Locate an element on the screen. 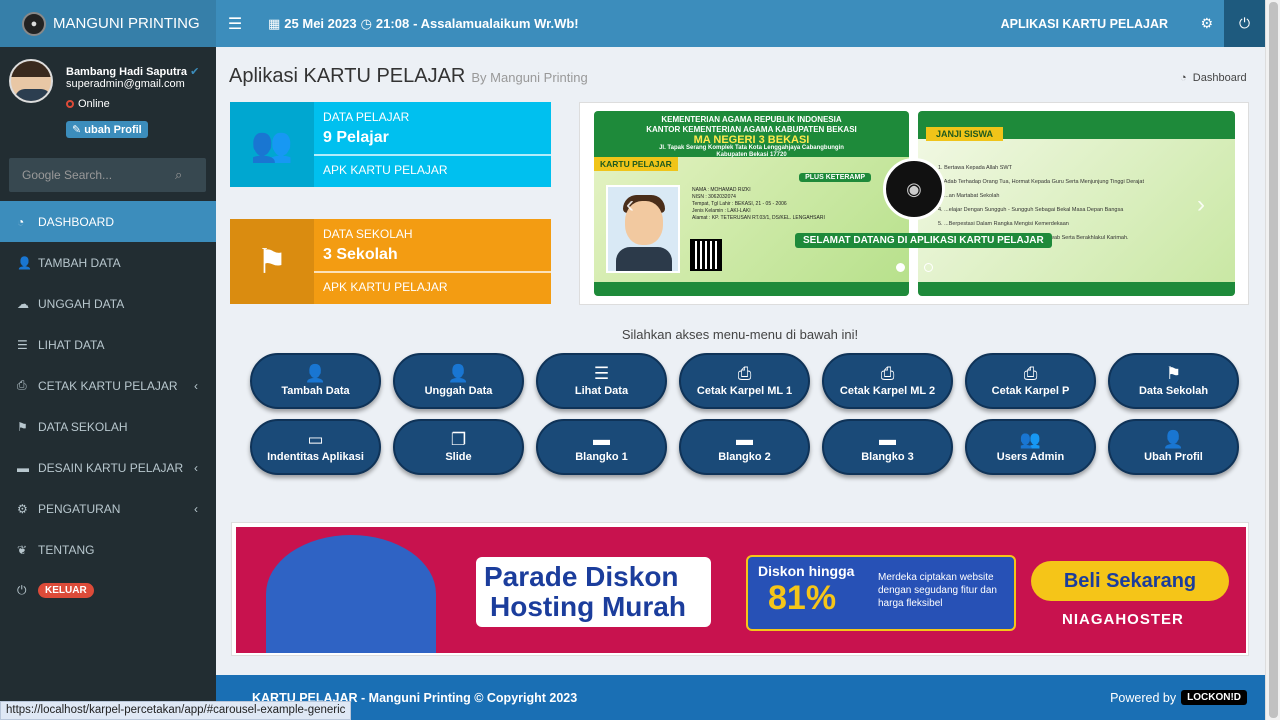 This screenshot has width=1280, height=720. user-name: Bambang Hadi Saputra ✔ is located at coordinates (133, 72).